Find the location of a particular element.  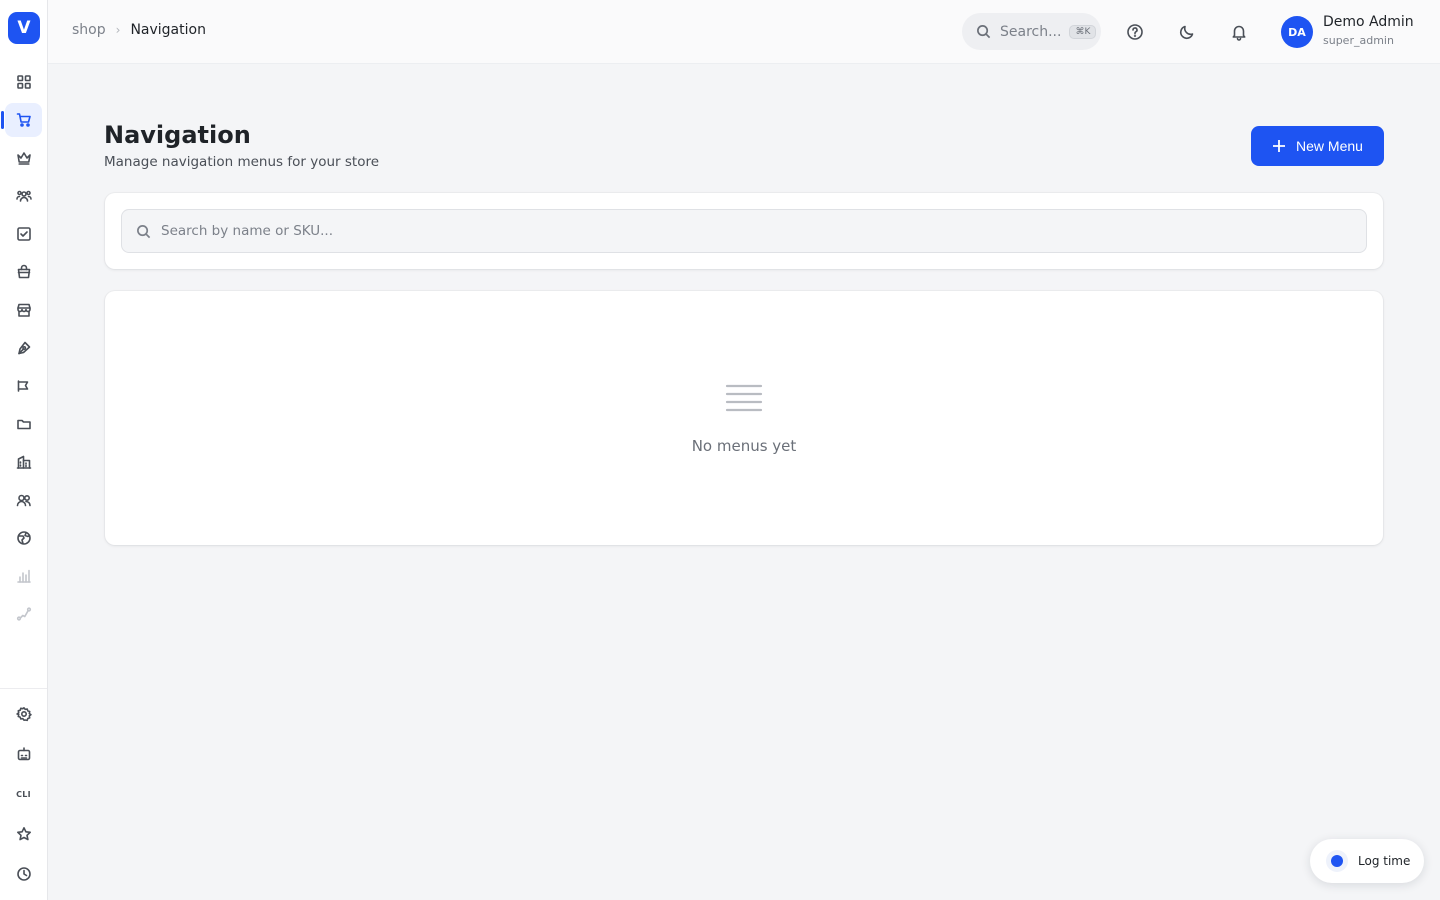

empty-state-text: No menus yet is located at coordinates (744, 446).